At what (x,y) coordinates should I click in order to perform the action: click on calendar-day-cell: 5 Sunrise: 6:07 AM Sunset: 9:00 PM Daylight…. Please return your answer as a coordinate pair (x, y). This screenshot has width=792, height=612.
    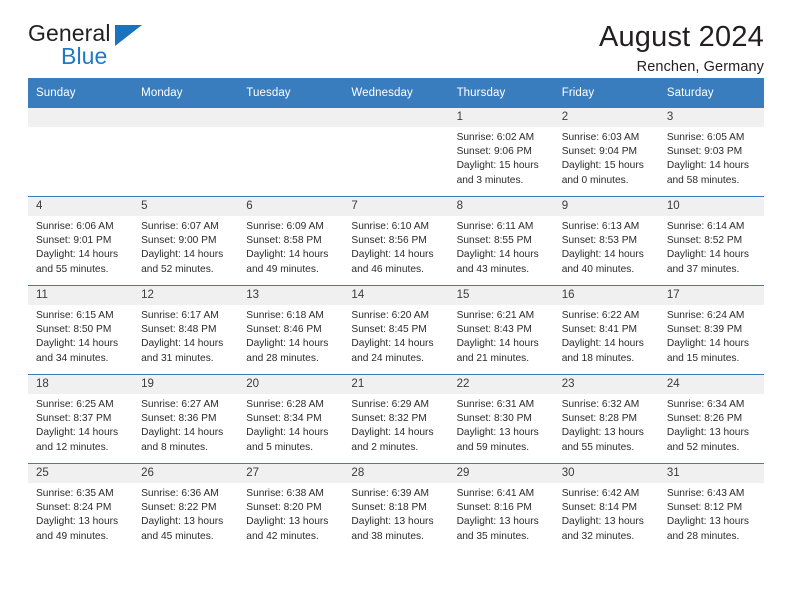
    Looking at the image, I should click on (186, 241).